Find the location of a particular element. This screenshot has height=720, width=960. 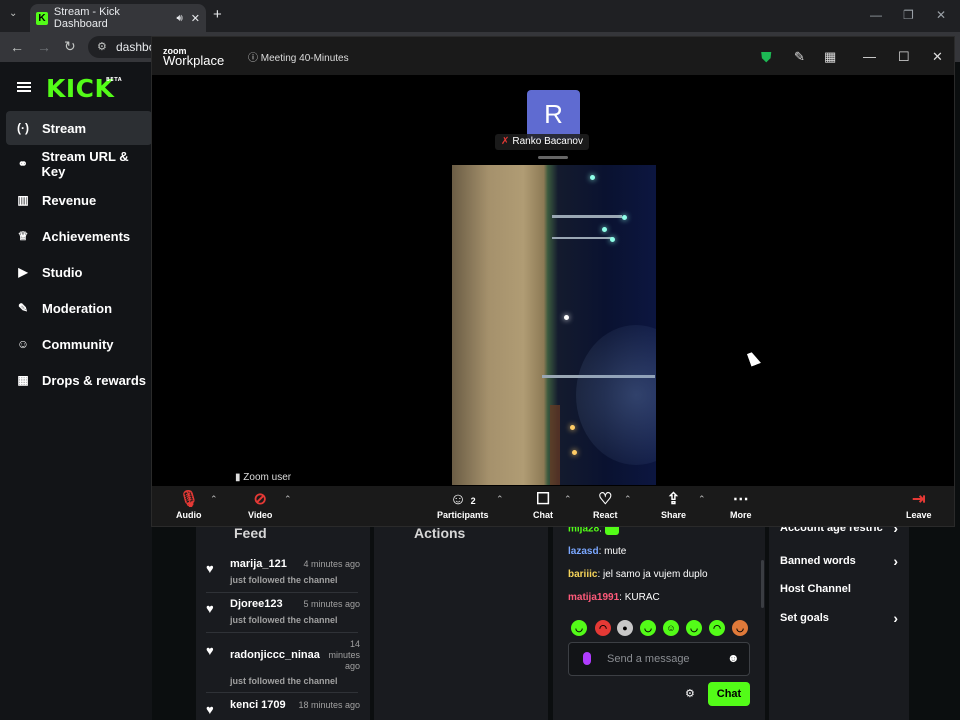

audio-button: 🎙︎ Audio is located at coordinates (189, 505).